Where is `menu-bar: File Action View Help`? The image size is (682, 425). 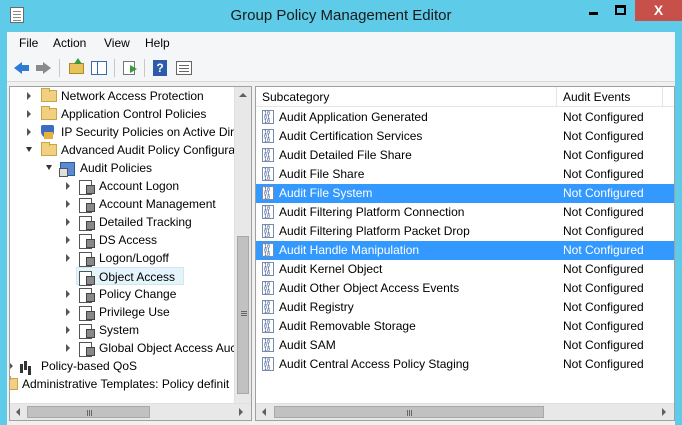 menu-bar: File Action View Help is located at coordinates (341, 43).